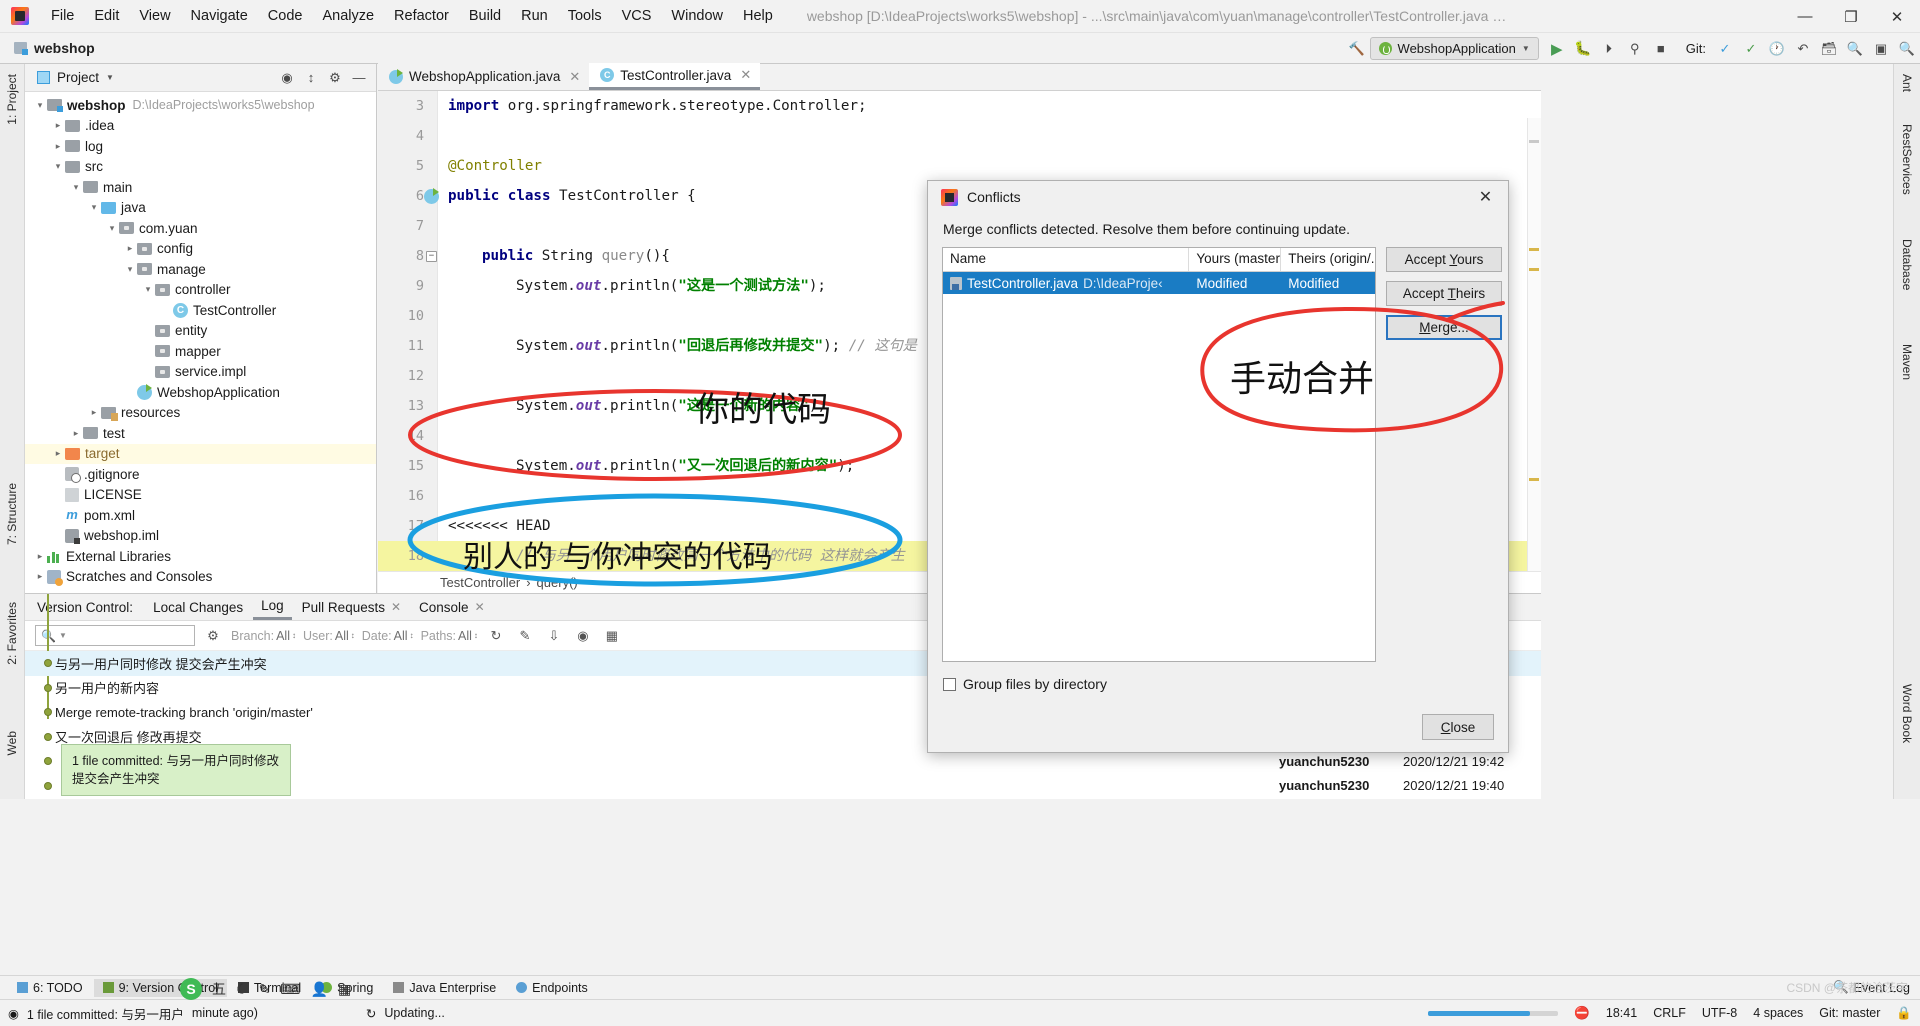 This screenshot has width=1920, height=1026. What do you see at coordinates (64, 48) in the screenshot?
I see `breadcrumb-project: webshop` at bounding box center [64, 48].